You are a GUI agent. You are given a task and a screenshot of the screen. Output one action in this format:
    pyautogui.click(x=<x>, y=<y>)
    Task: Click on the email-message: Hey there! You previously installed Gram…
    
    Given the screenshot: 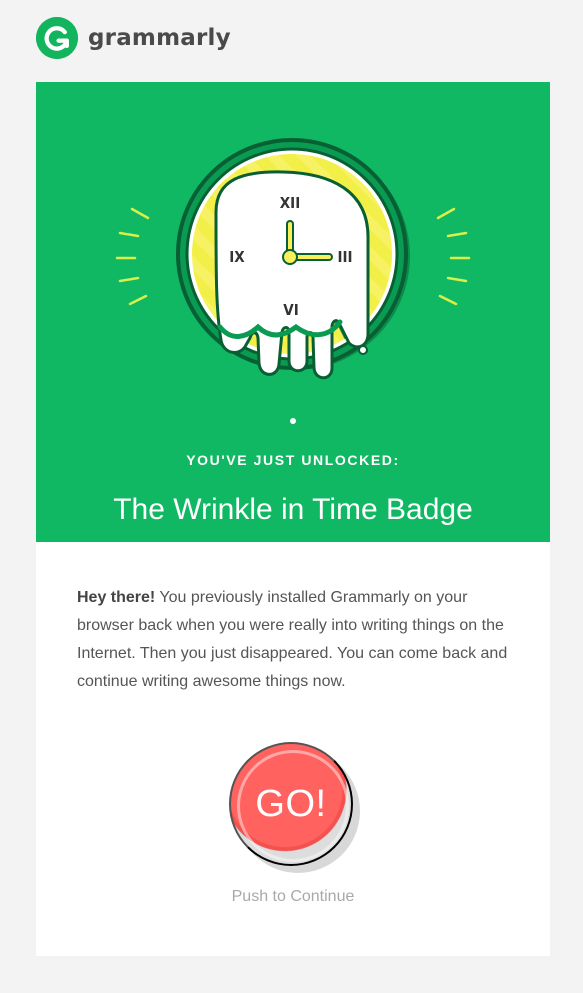 What is the action you would take?
    pyautogui.click(x=297, y=640)
    